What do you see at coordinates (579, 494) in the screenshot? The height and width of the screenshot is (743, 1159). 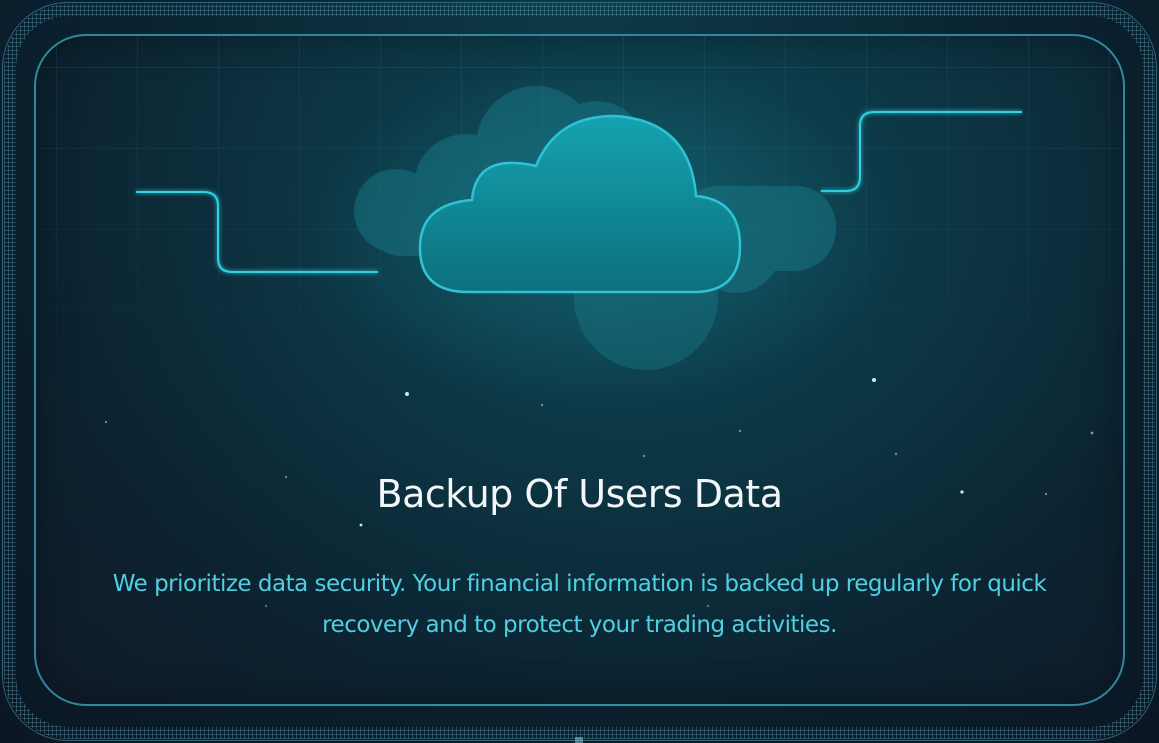 I see `card-title: Backup Of Users Data` at bounding box center [579, 494].